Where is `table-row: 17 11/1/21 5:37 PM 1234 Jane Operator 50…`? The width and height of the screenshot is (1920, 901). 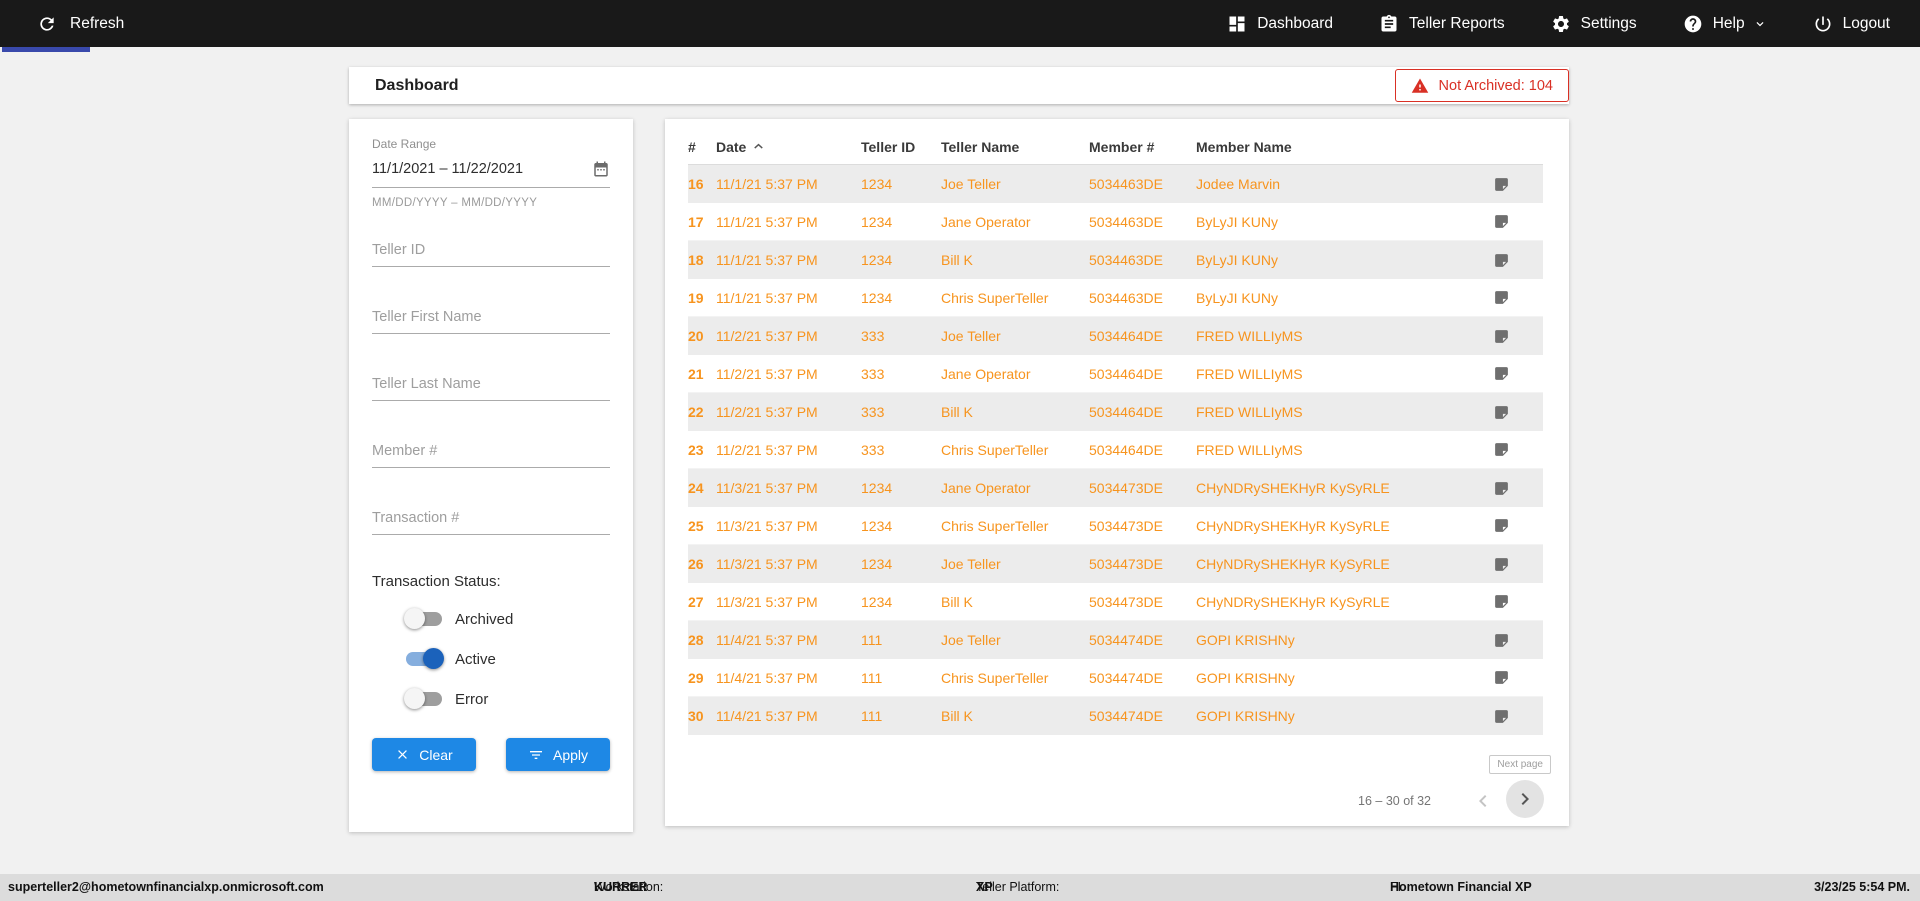
table-row: 17 11/1/21 5:37 PM 1234 Jane Operator 50… is located at coordinates (1115, 222).